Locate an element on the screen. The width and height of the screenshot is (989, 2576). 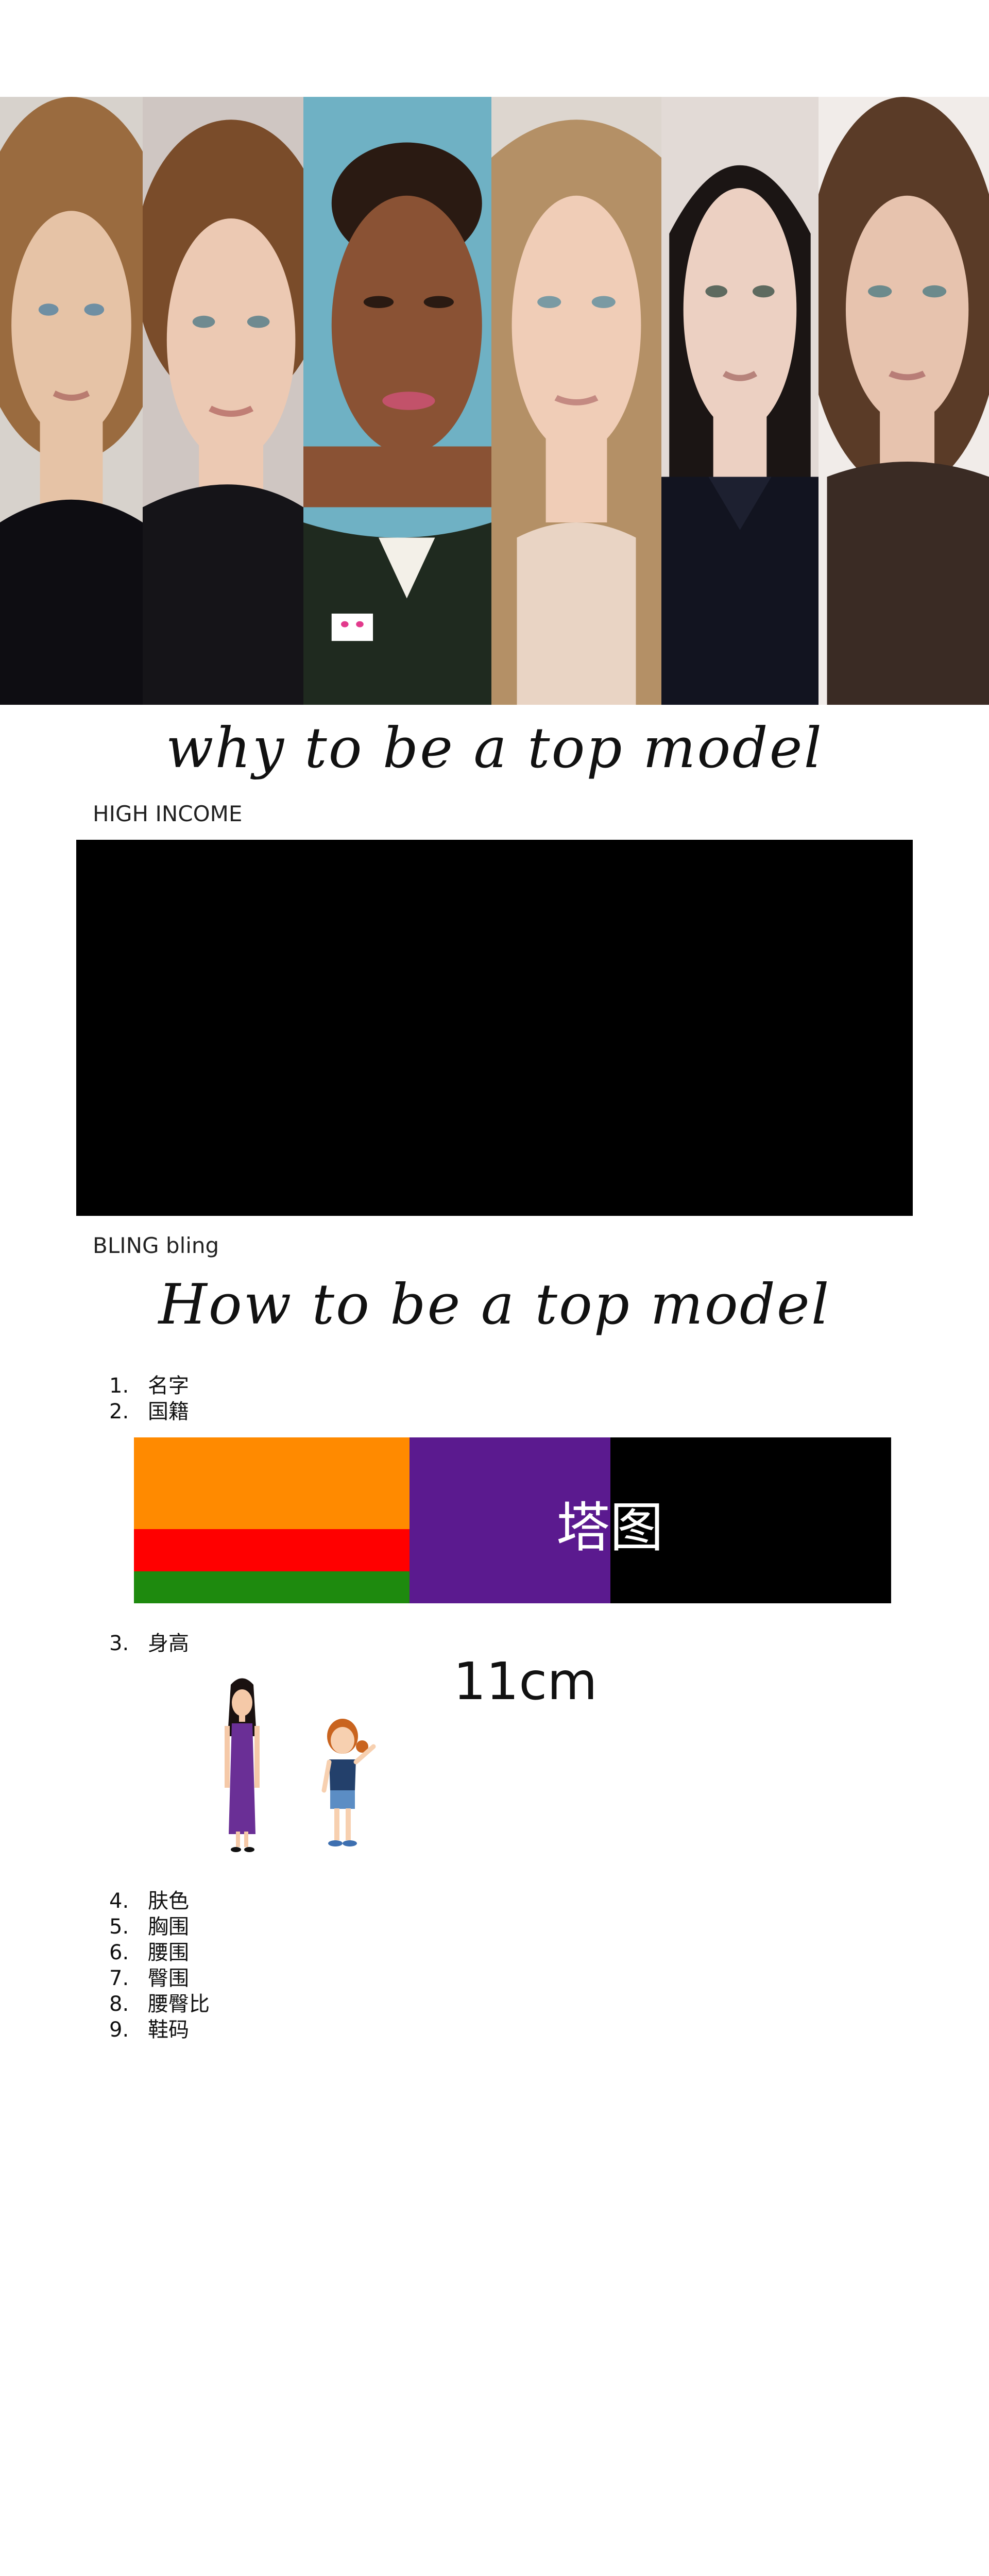
list-number: 7. is located at coordinates (119, 1978).